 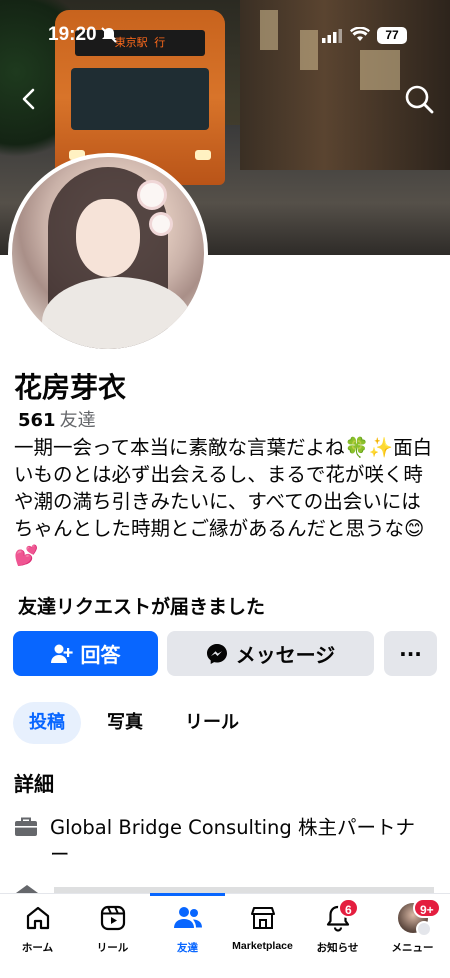 I want to click on nav-home: ホーム, so click(x=37, y=928).